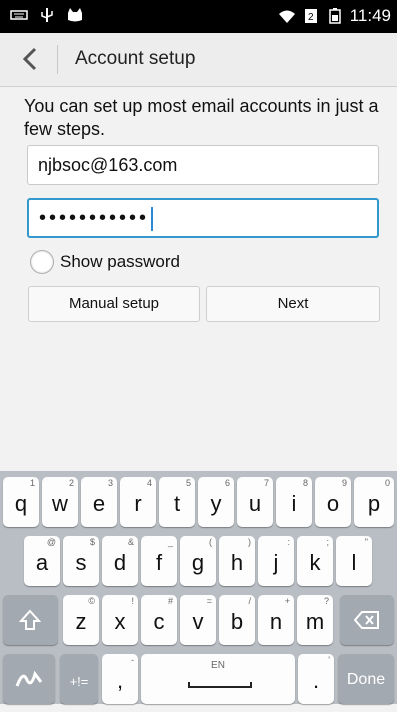 The height and width of the screenshot is (712, 397). Describe the element at coordinates (198, 561) in the screenshot. I see `key-g: (g` at that location.